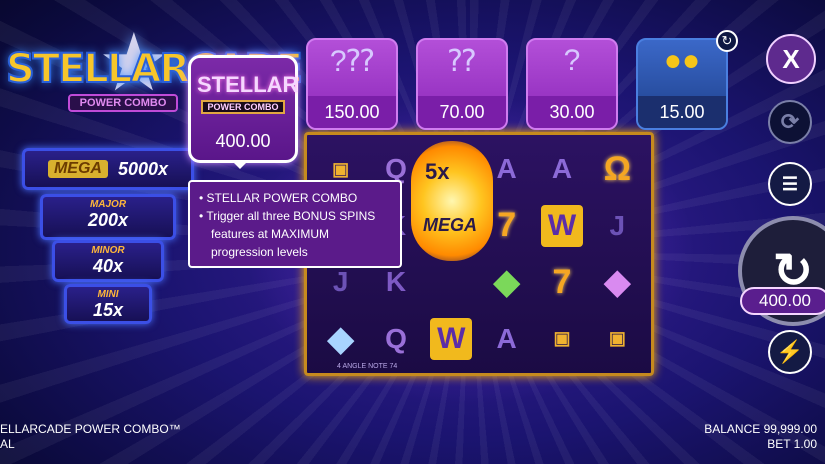  What do you see at coordinates (352, 61) in the screenshot?
I see `triple-bonus-orb-icon: ?⁇` at bounding box center [352, 61].